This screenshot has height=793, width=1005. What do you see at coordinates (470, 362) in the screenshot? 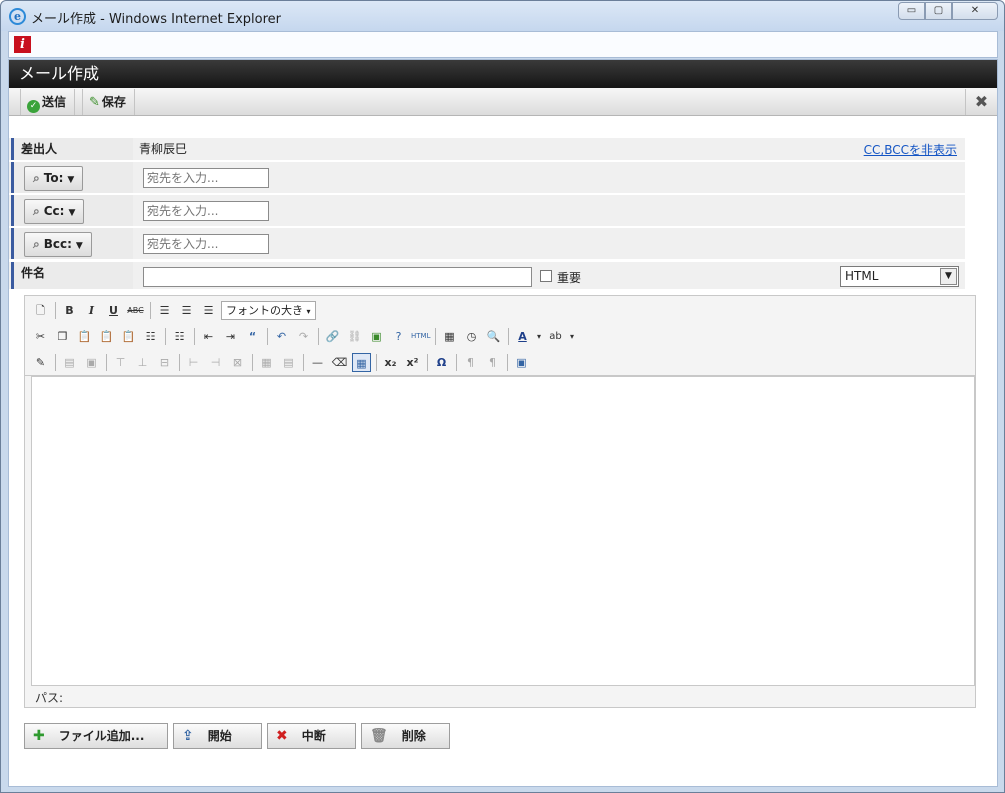
I see `ltr-icon: ¶` at bounding box center [470, 362].